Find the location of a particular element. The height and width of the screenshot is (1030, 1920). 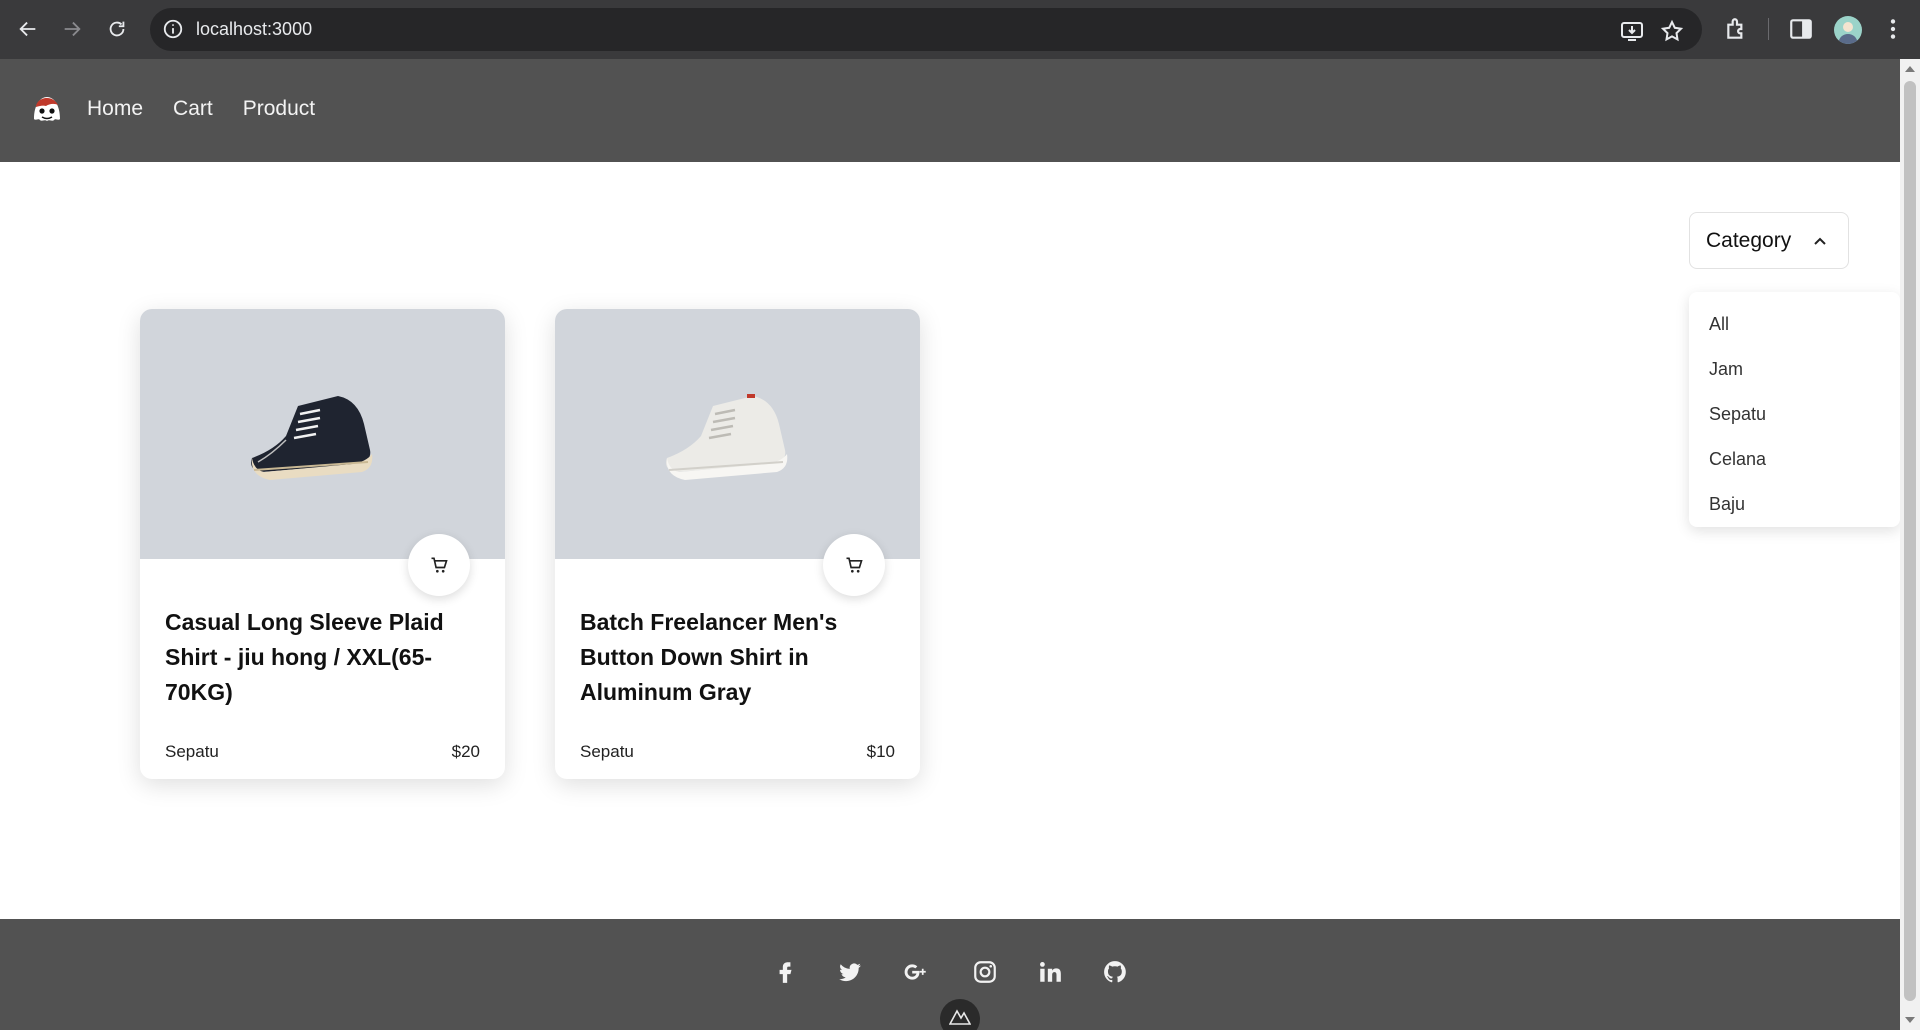

category-option-celana: Celana is located at coordinates (1794, 459).